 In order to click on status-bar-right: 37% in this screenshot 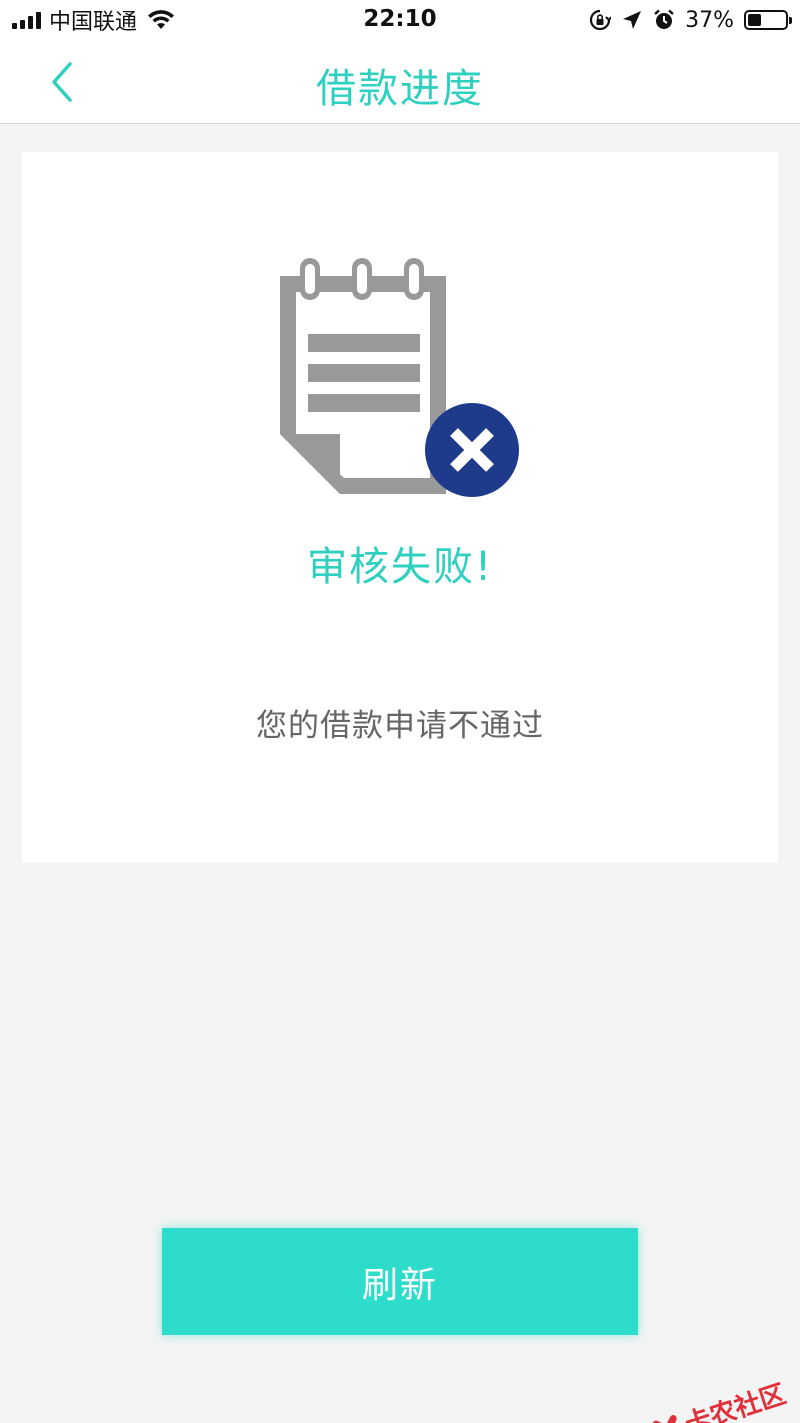, I will do `click(690, 20)`.